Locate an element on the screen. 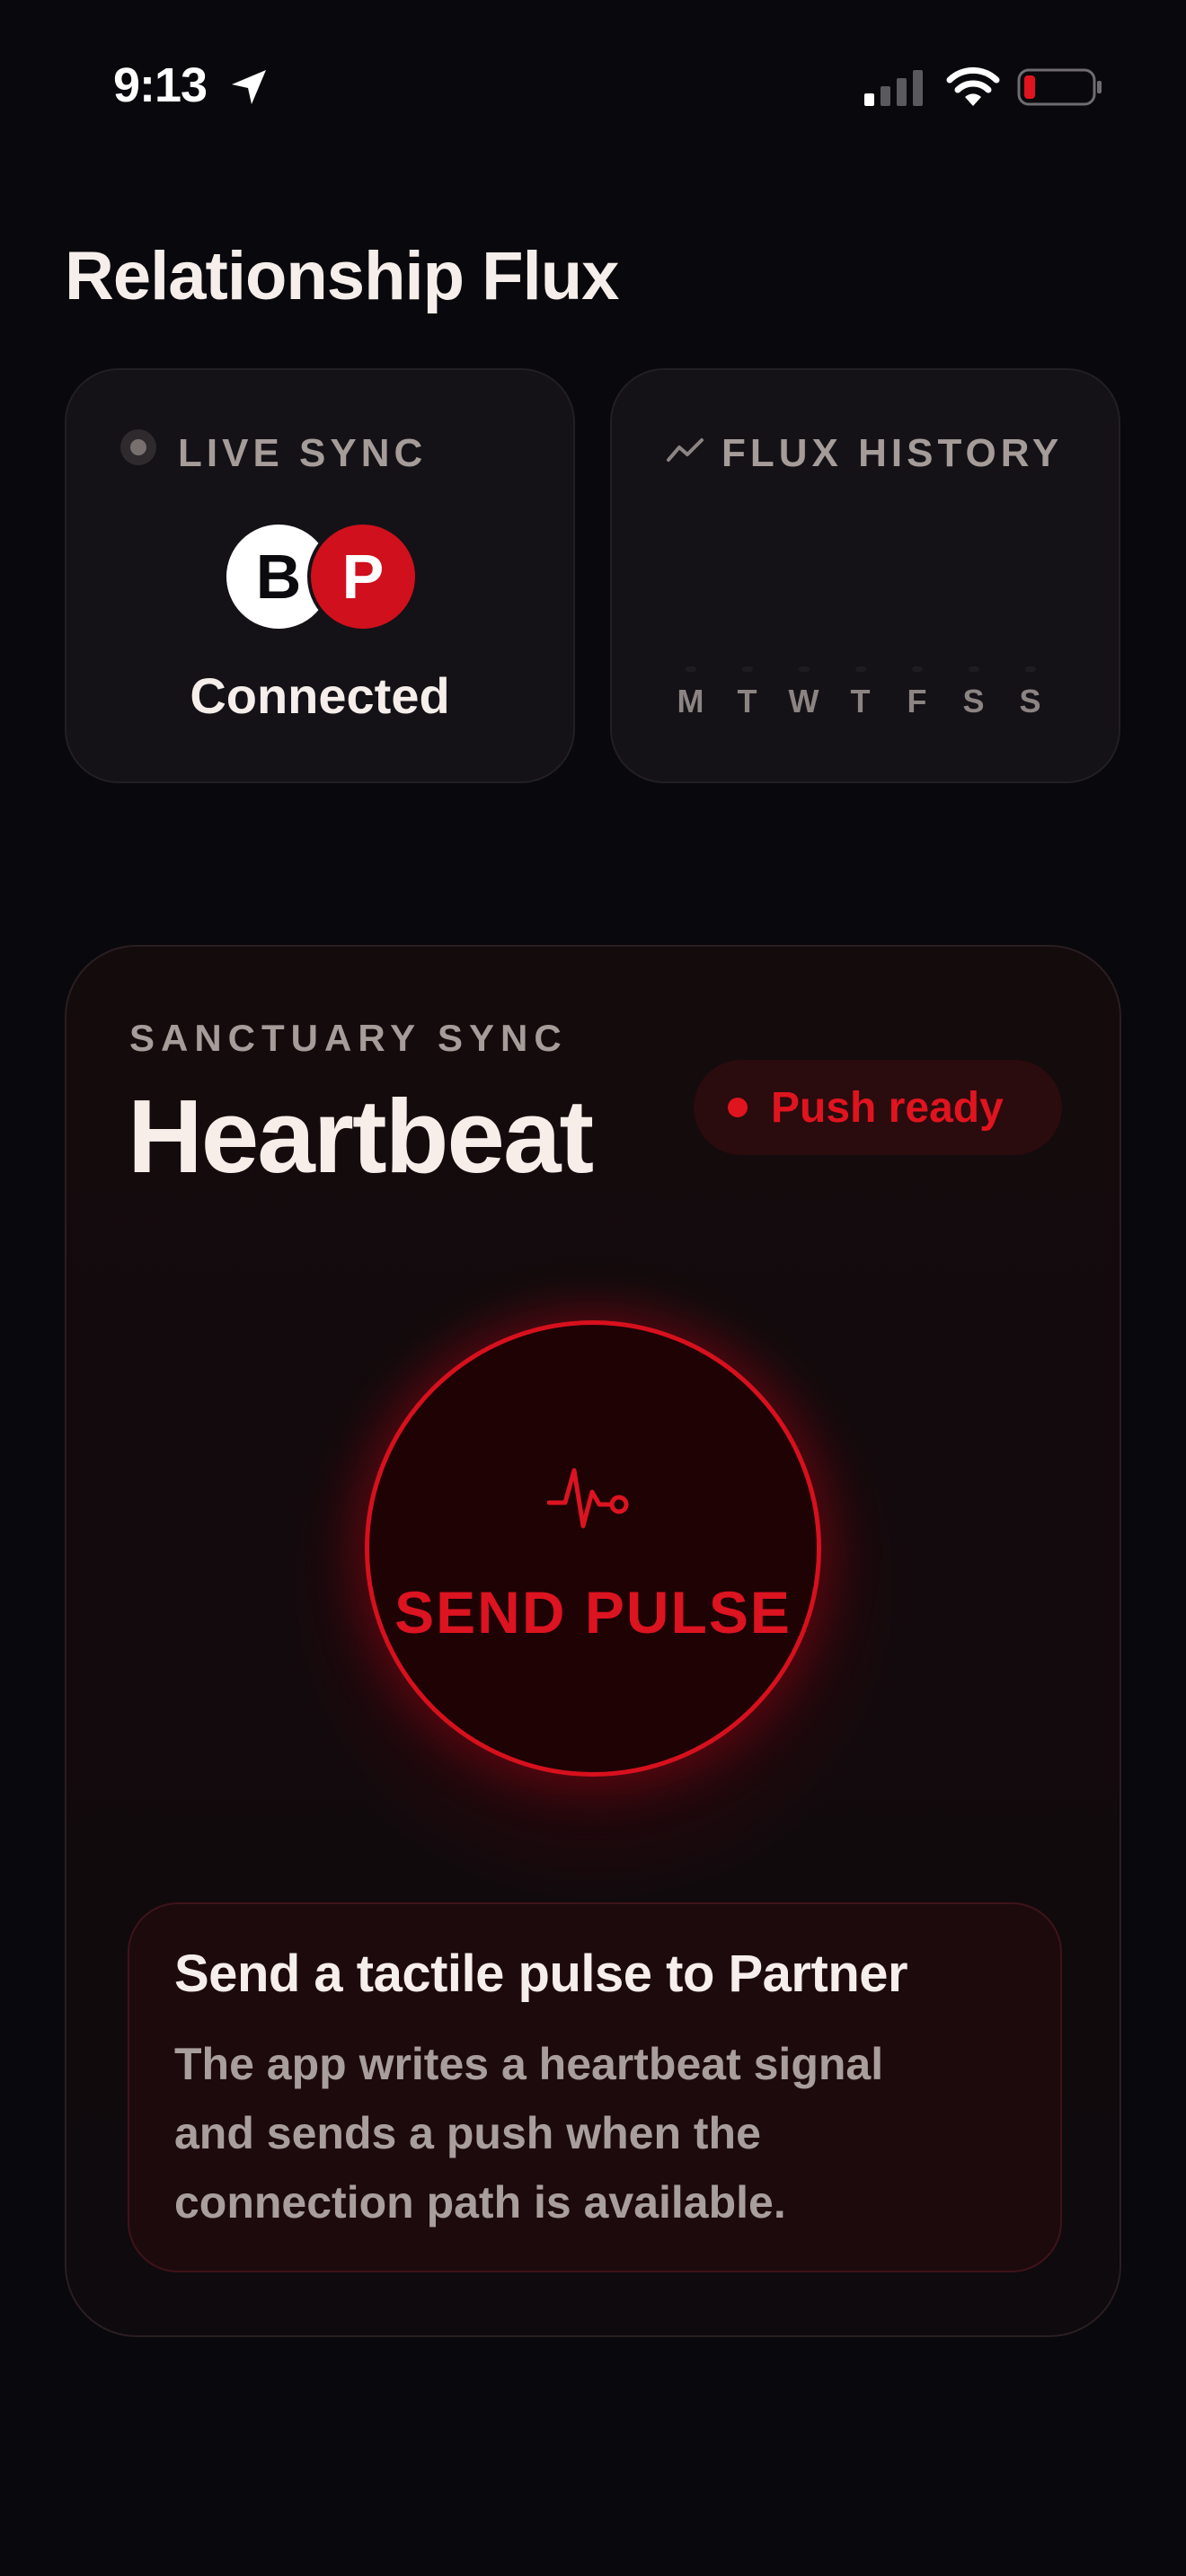  cellular-signal-icon is located at coordinates (893, 88).